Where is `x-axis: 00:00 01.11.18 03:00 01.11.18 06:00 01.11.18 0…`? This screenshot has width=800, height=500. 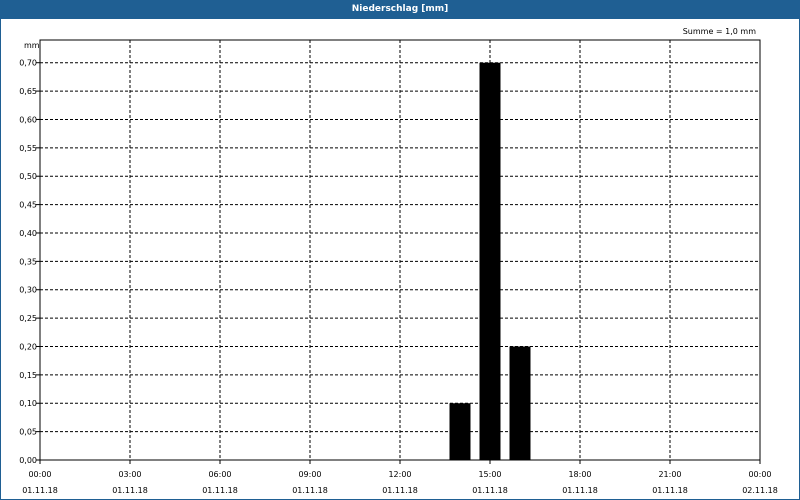 x-axis: 00:00 01.11.18 03:00 01.11.18 06:00 01.11.18 0… is located at coordinates (400, 477).